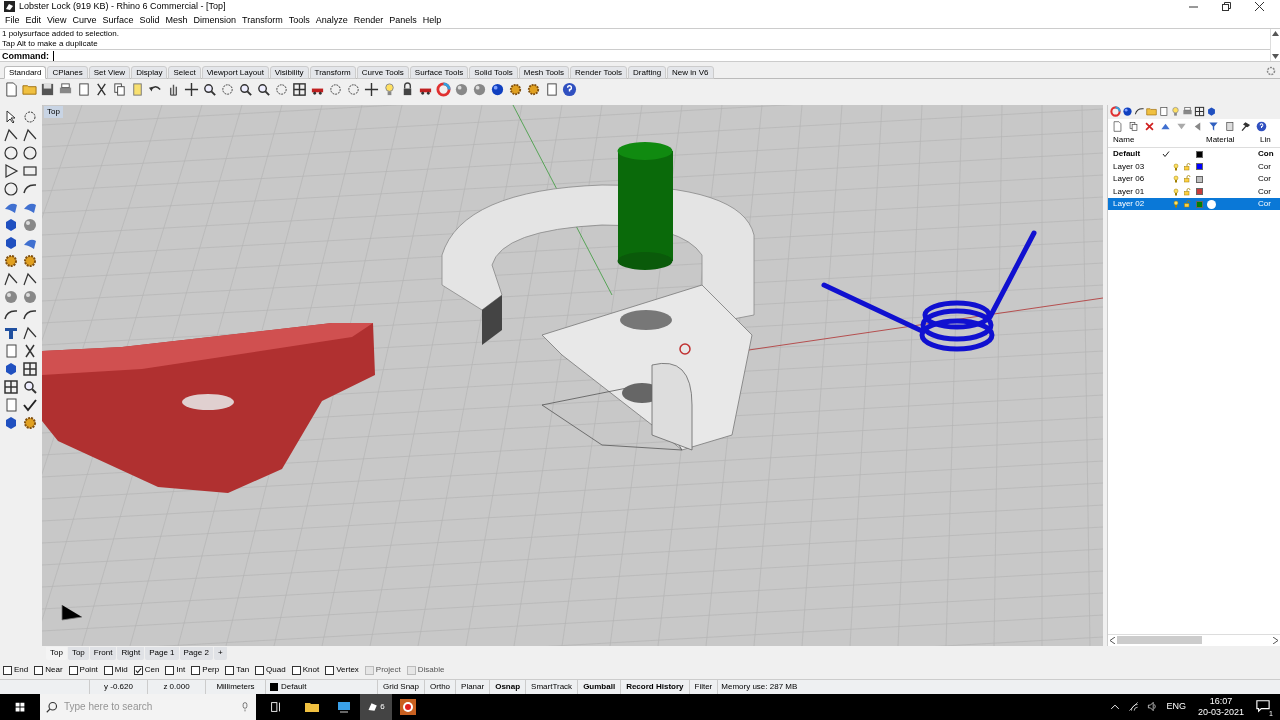 Image resolution: width=1280 pixels, height=720 pixels. I want to click on status-toggle: Filter, so click(704, 687).